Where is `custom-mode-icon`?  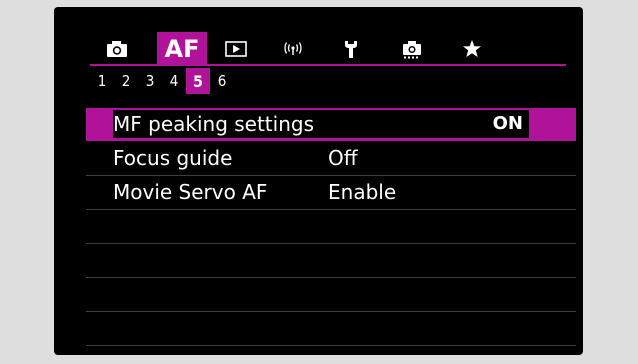 custom-mode-icon is located at coordinates (412, 49).